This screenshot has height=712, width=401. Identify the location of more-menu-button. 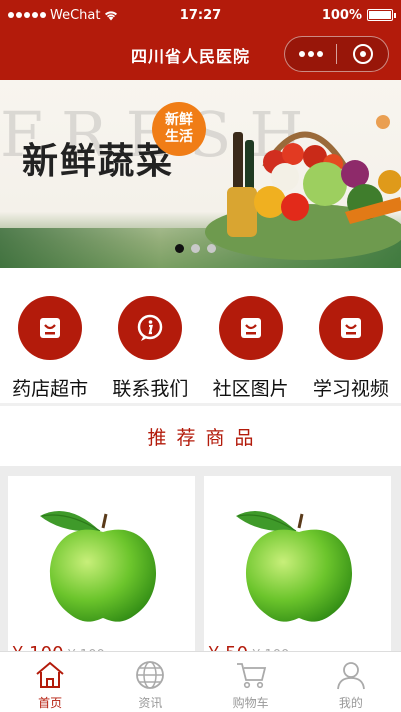
(310, 54).